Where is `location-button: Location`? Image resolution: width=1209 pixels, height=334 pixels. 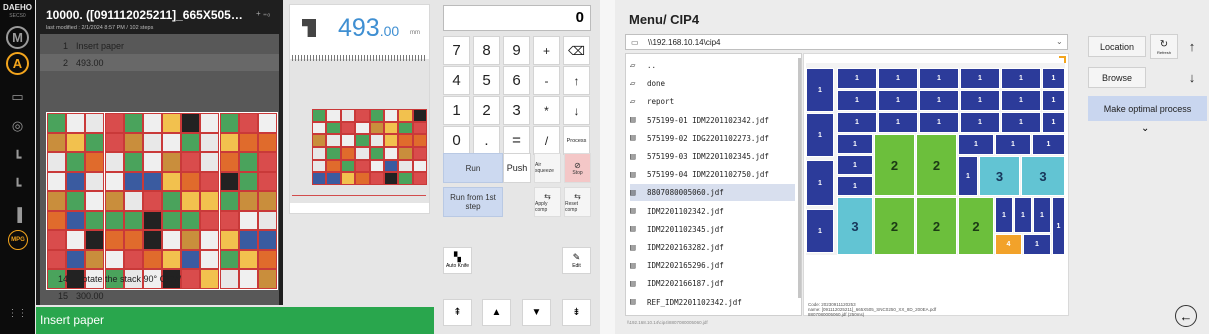 location-button: Location is located at coordinates (1117, 46).